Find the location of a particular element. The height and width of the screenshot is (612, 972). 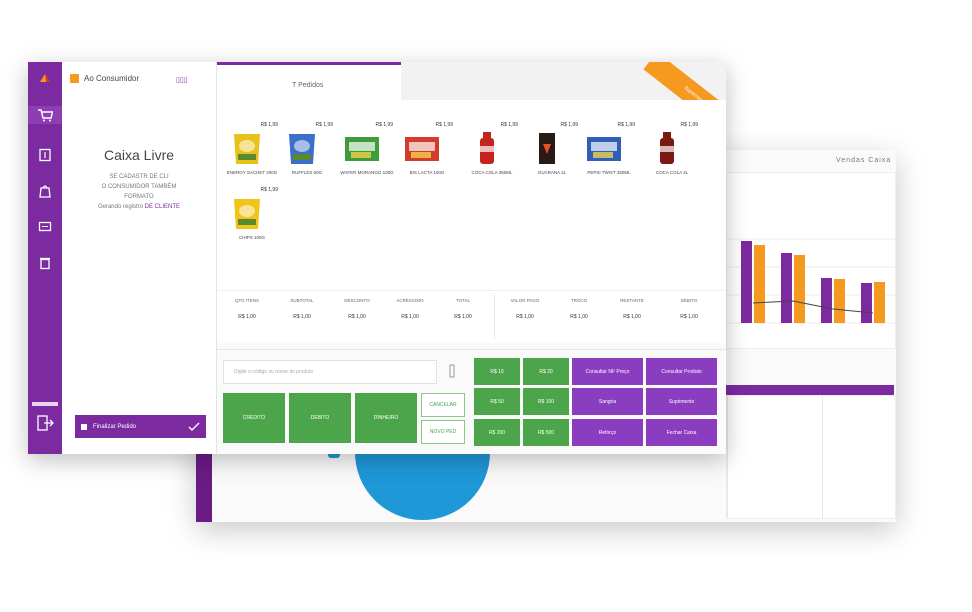

register-info-line: FORMATO is located at coordinates (139, 197).